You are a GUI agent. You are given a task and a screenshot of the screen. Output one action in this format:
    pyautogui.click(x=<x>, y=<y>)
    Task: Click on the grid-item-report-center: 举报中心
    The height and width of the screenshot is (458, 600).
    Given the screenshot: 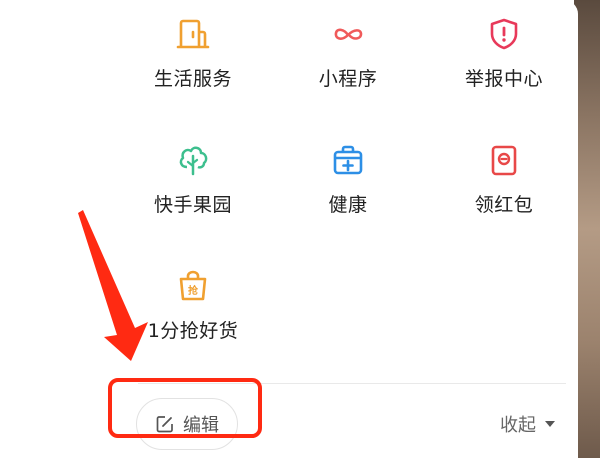 What is the action you would take?
    pyautogui.click(x=504, y=50)
    